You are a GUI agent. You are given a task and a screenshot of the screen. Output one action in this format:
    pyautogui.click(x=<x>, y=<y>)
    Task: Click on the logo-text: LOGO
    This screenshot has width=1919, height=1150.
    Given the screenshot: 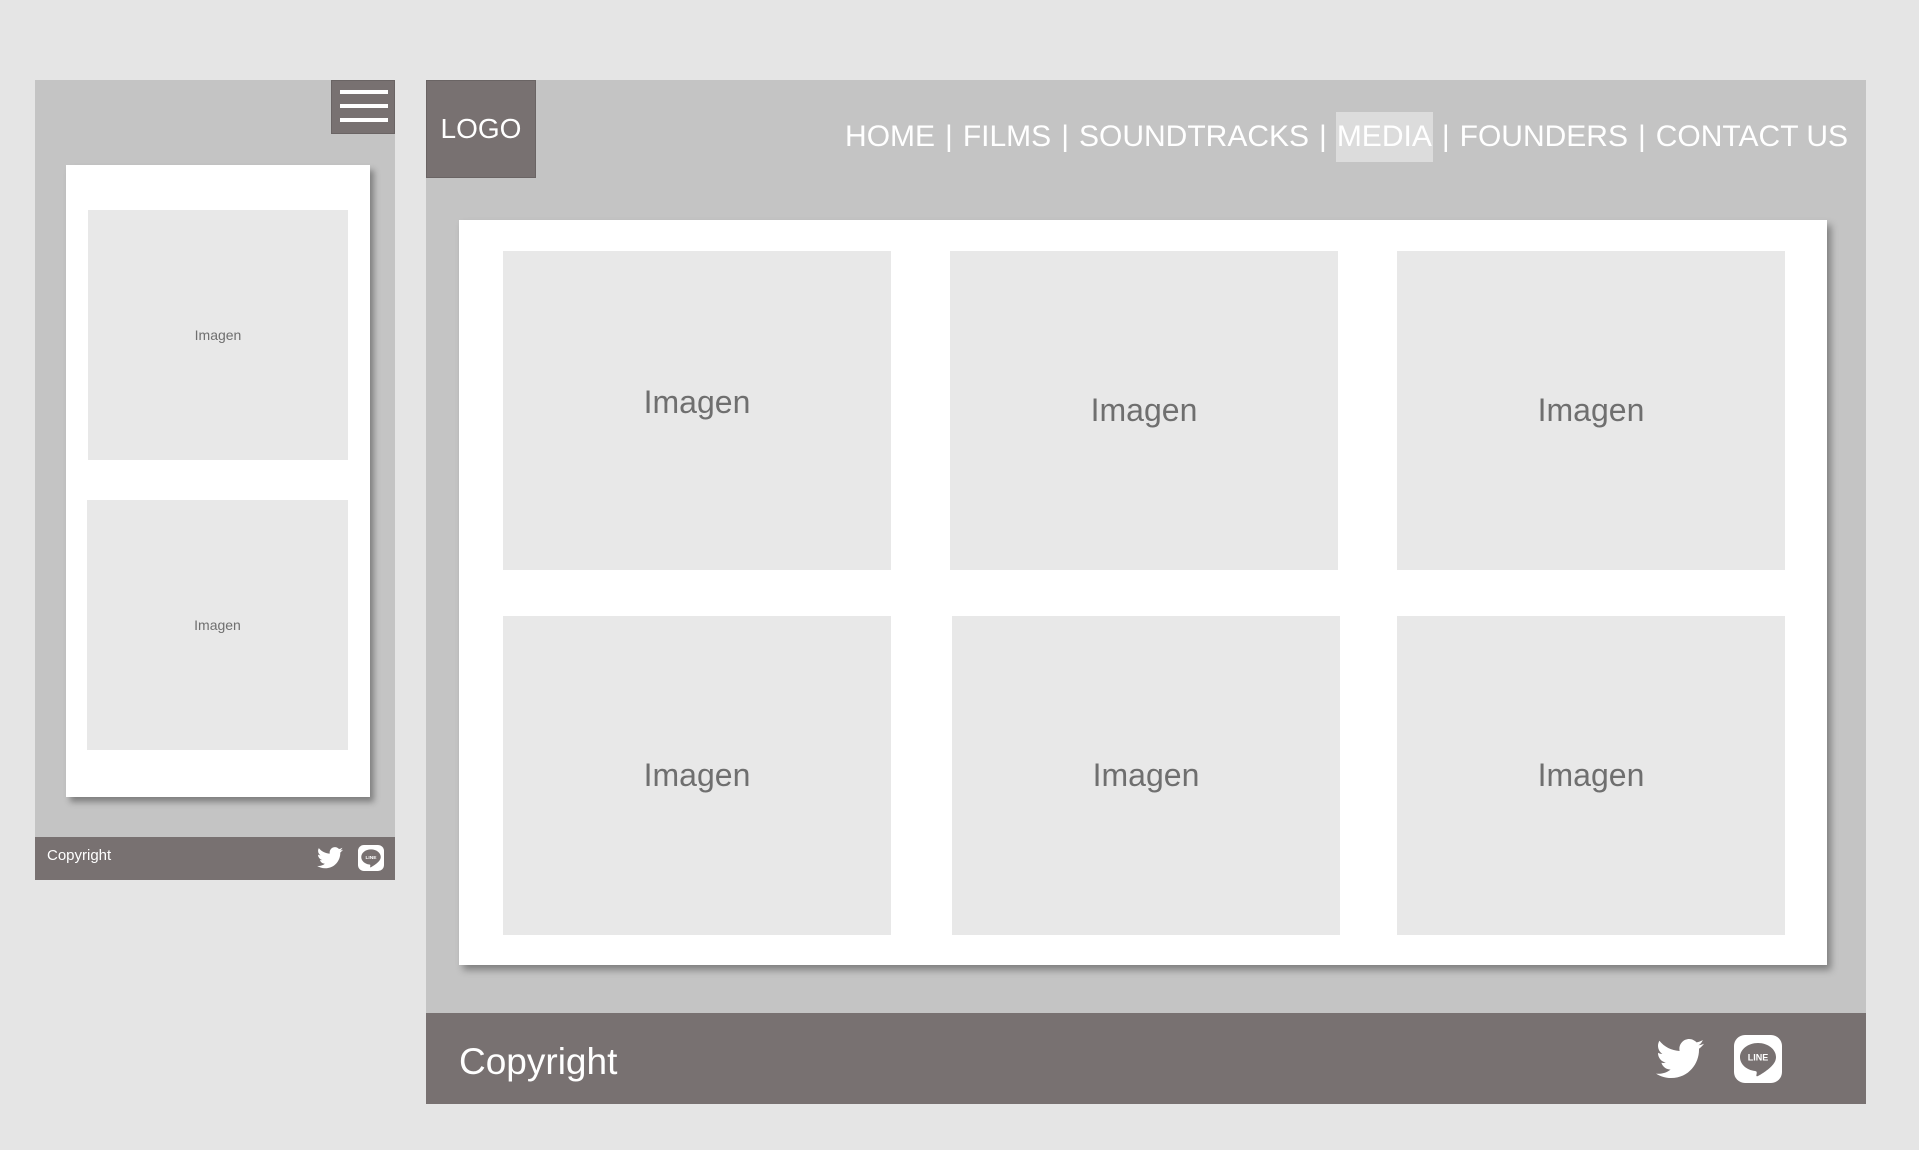 What is the action you would take?
    pyautogui.click(x=481, y=128)
    